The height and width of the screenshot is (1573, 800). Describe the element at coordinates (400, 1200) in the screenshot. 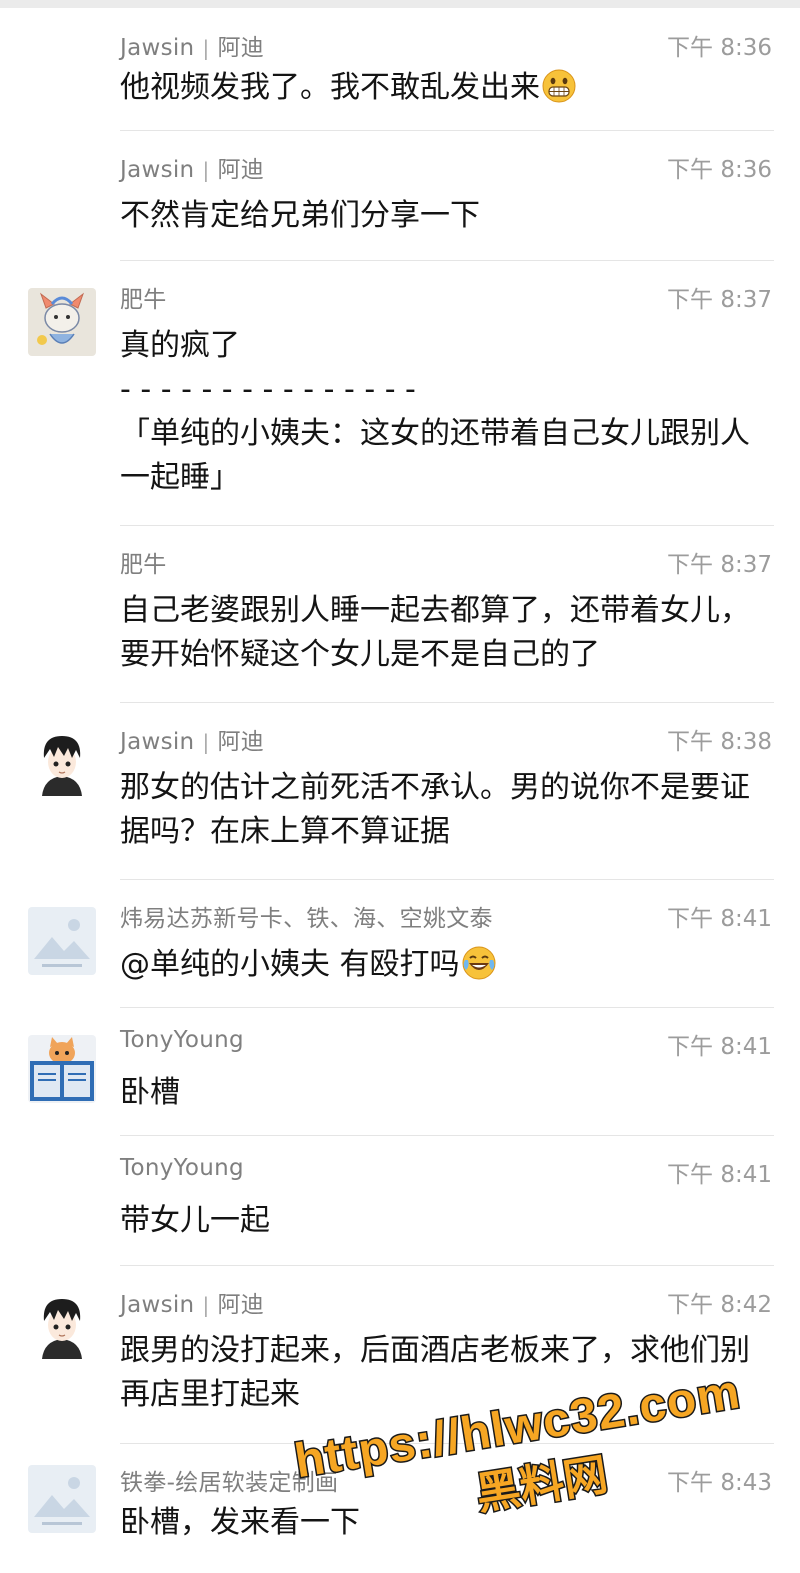

I see `message-row: TonyYoung 下午 8:41 带女儿一起` at that location.